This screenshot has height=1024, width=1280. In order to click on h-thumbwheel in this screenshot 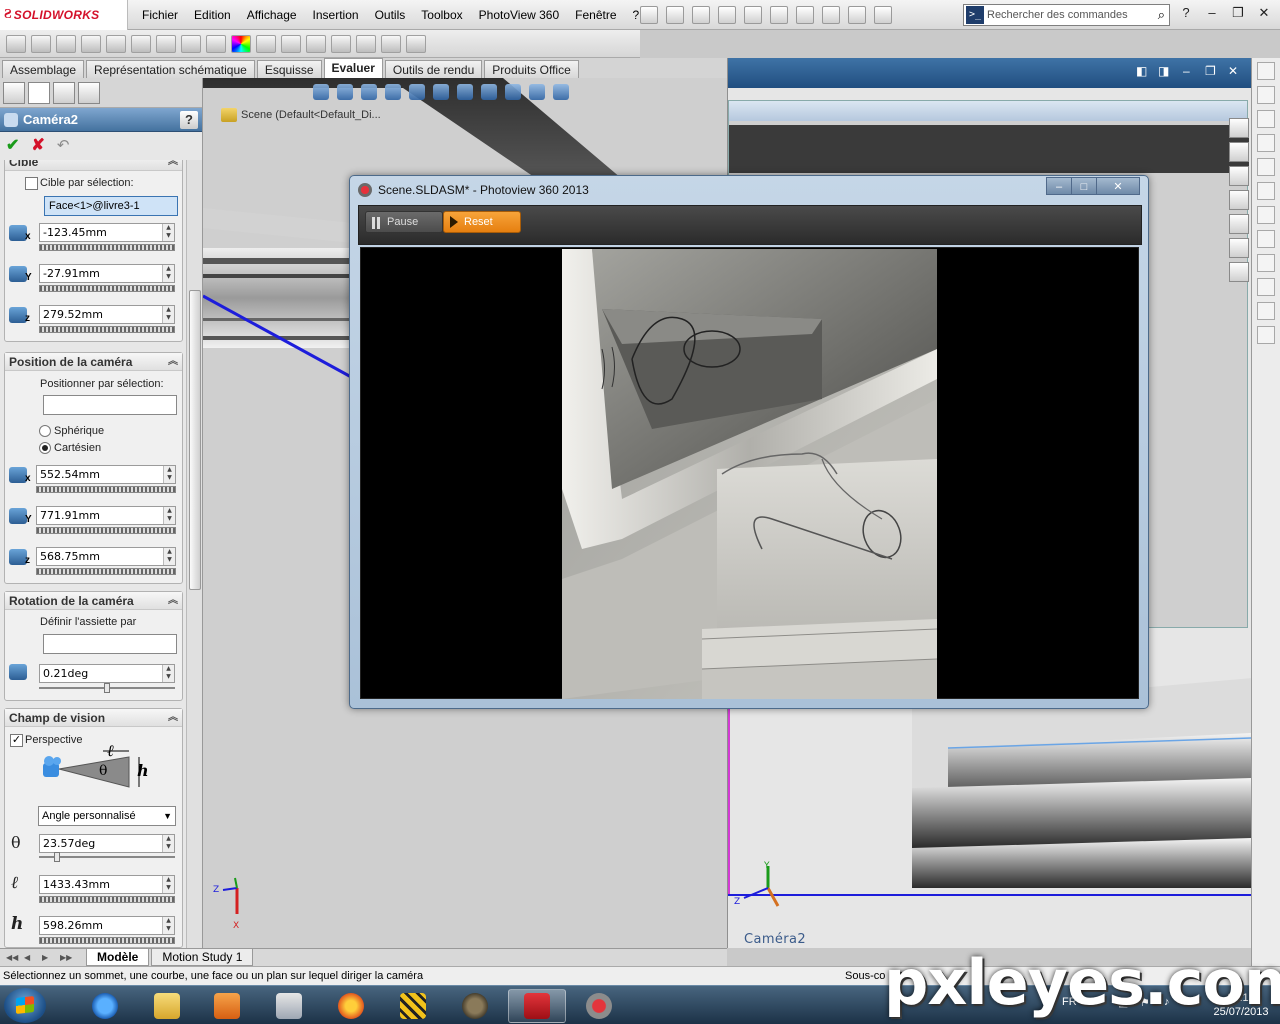, I will do `click(107, 940)`.